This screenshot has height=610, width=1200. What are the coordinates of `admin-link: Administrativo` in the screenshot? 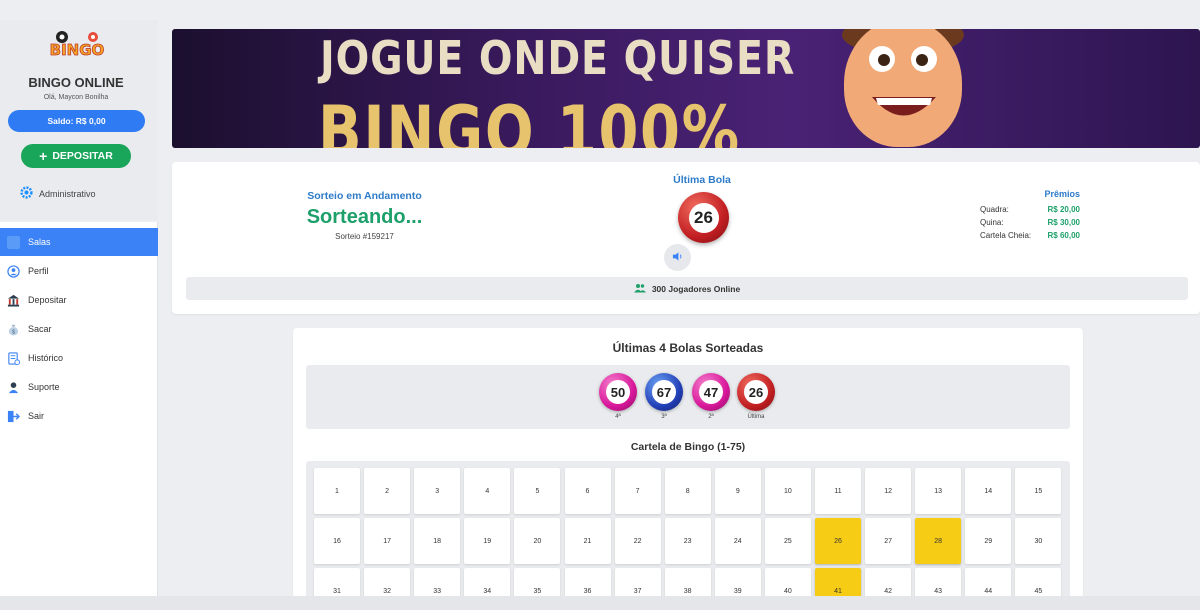 It's located at (58, 193).